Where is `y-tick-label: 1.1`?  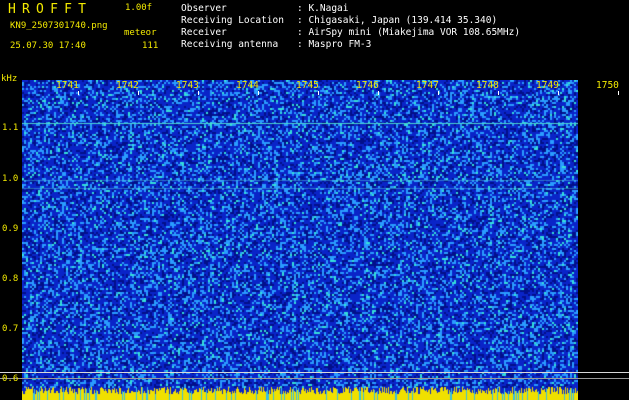
y-tick-label: 1.1 is located at coordinates (10, 128).